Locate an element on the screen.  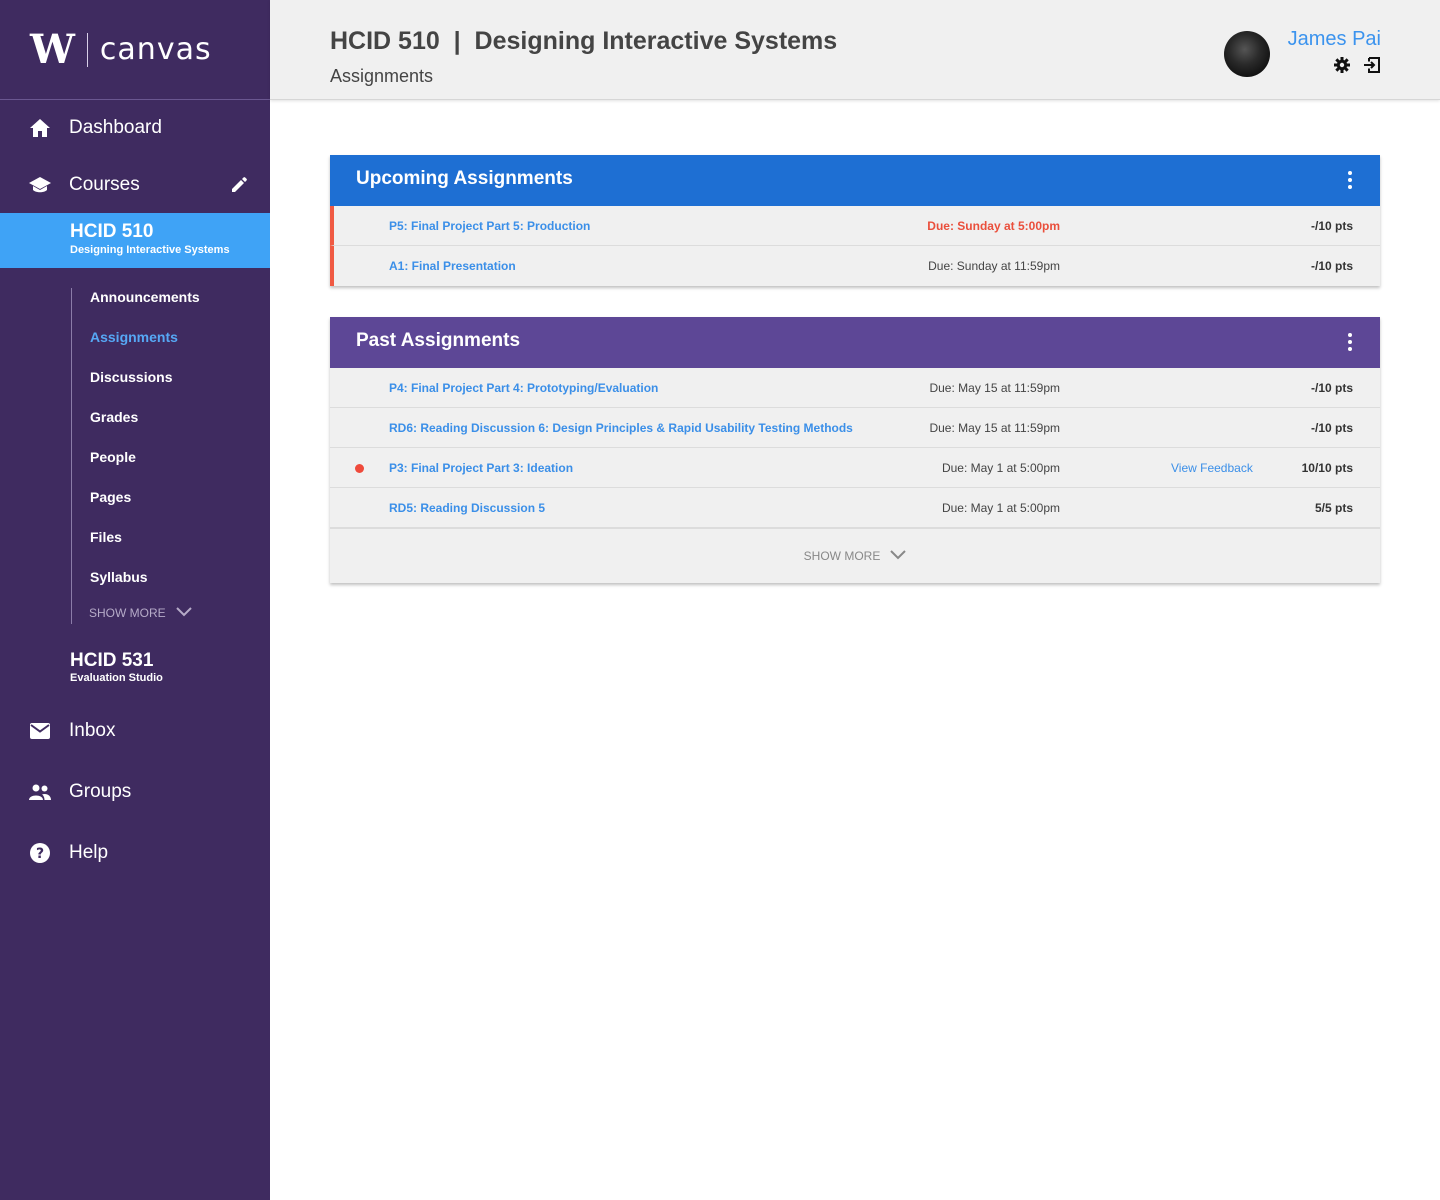
nav-dashboard-label: Dashboard is located at coordinates (115, 127).